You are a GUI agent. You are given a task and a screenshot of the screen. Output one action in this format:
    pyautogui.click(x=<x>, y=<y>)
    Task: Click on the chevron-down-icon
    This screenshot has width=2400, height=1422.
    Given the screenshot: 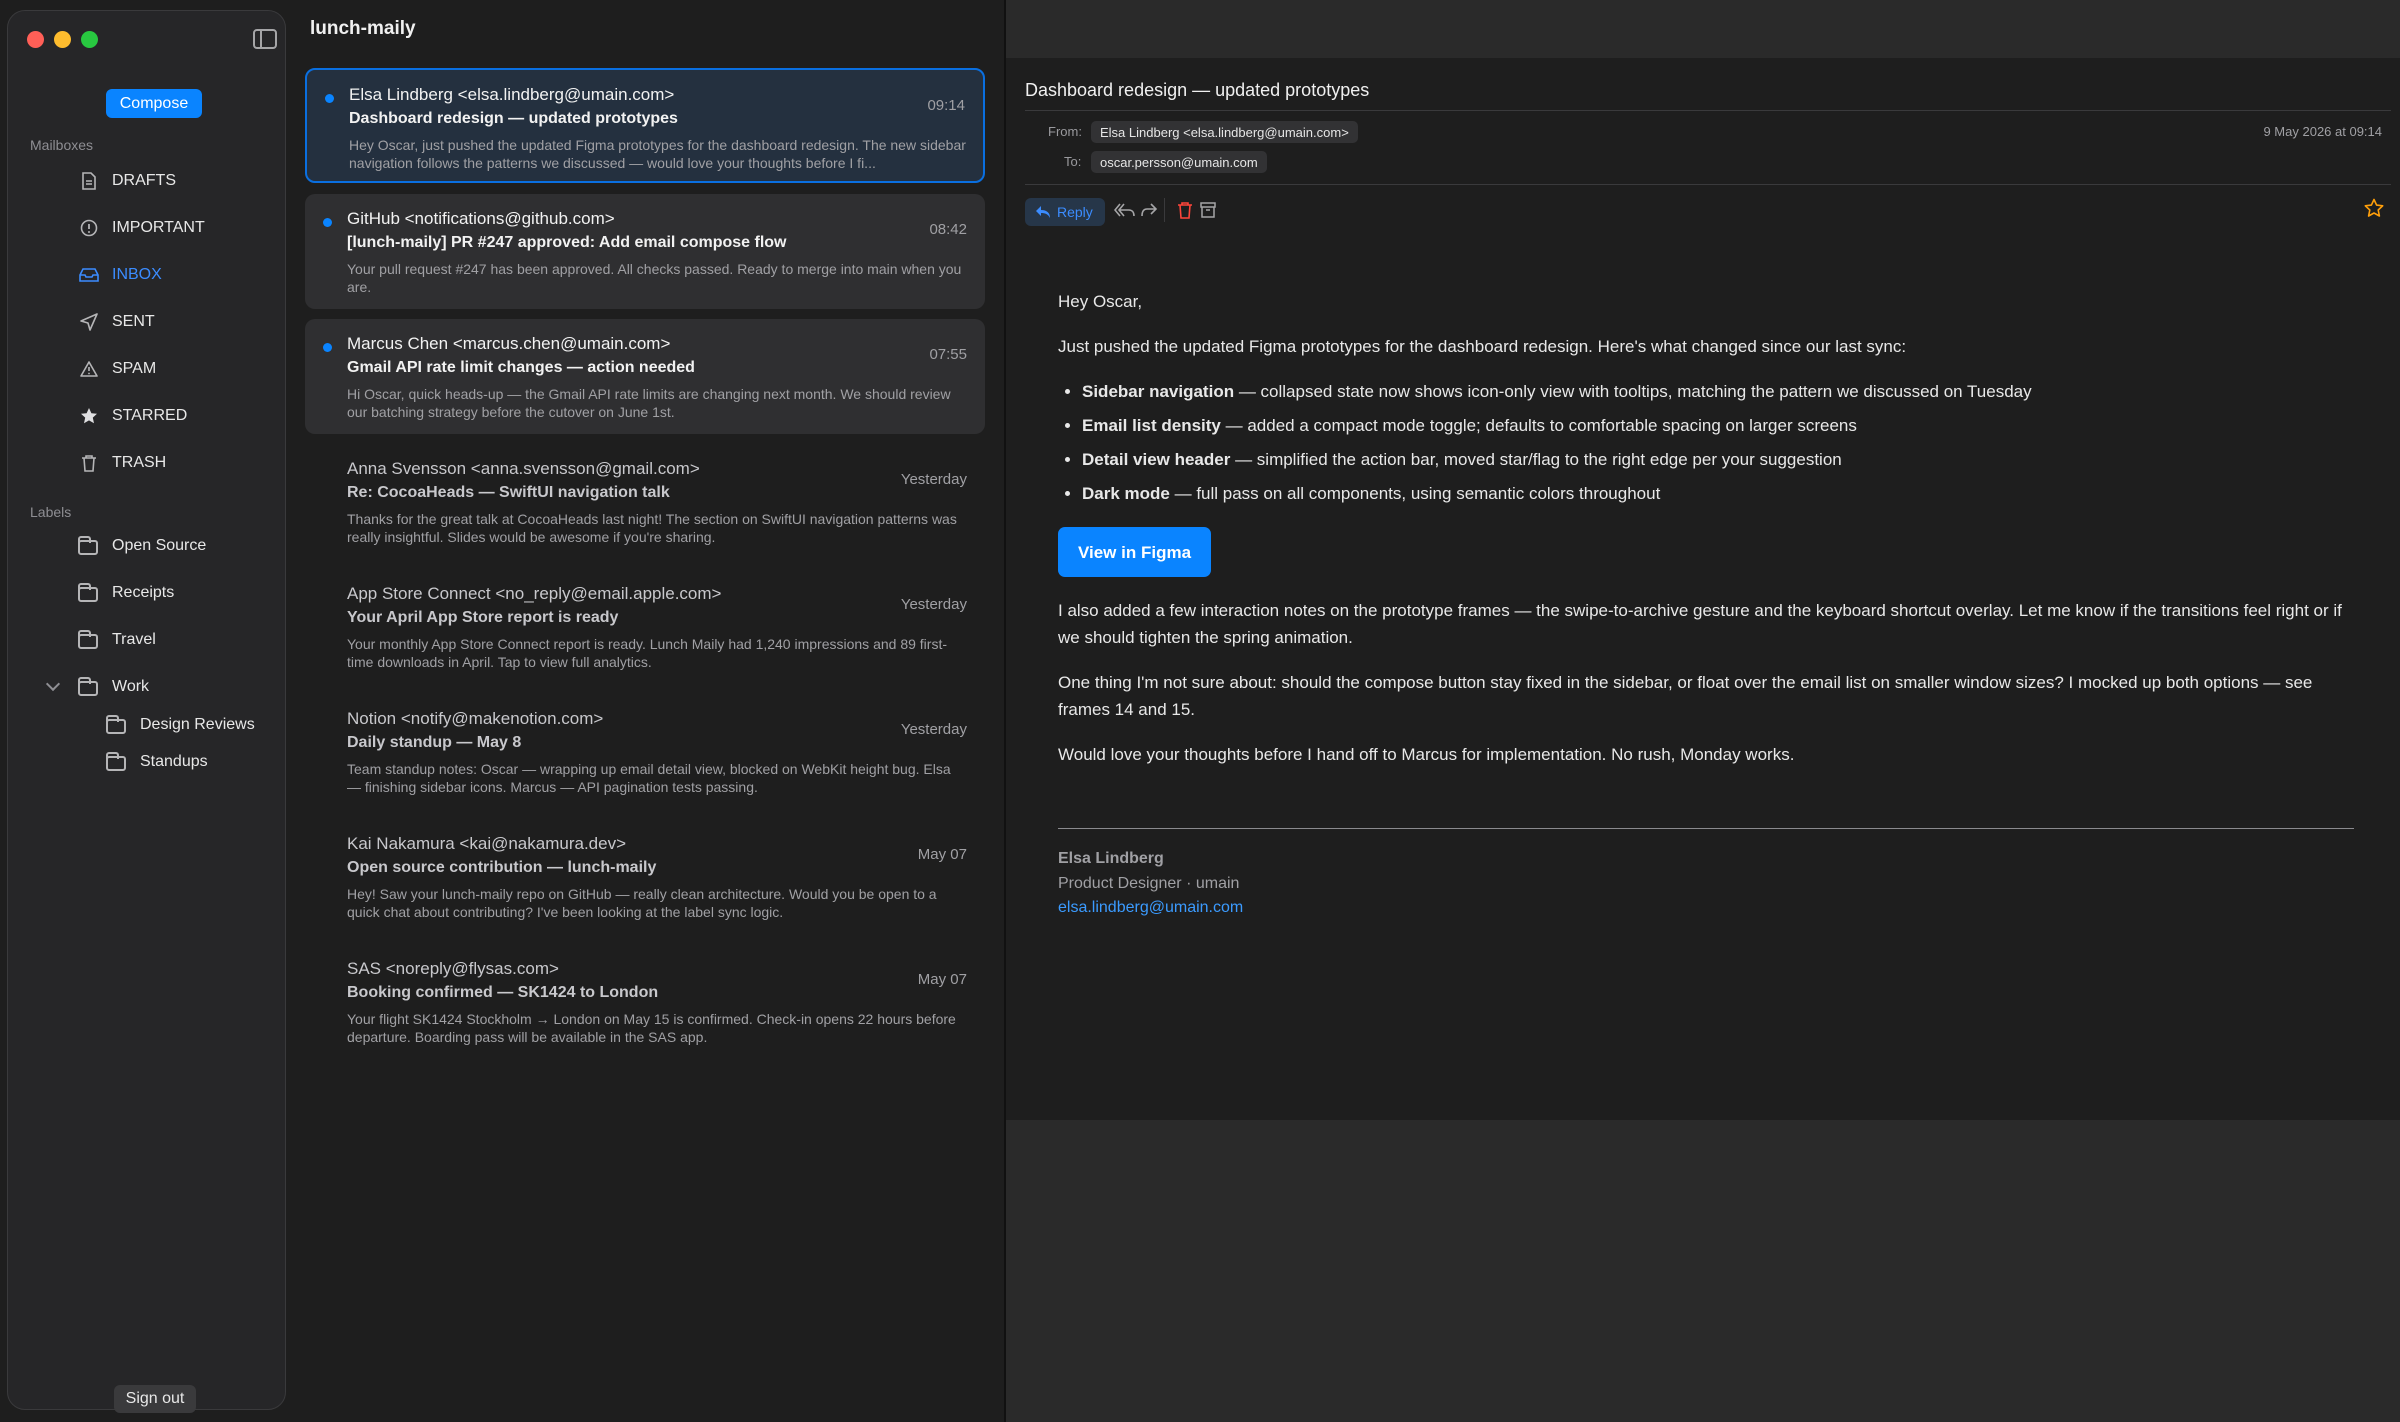 What is the action you would take?
    pyautogui.click(x=53, y=684)
    